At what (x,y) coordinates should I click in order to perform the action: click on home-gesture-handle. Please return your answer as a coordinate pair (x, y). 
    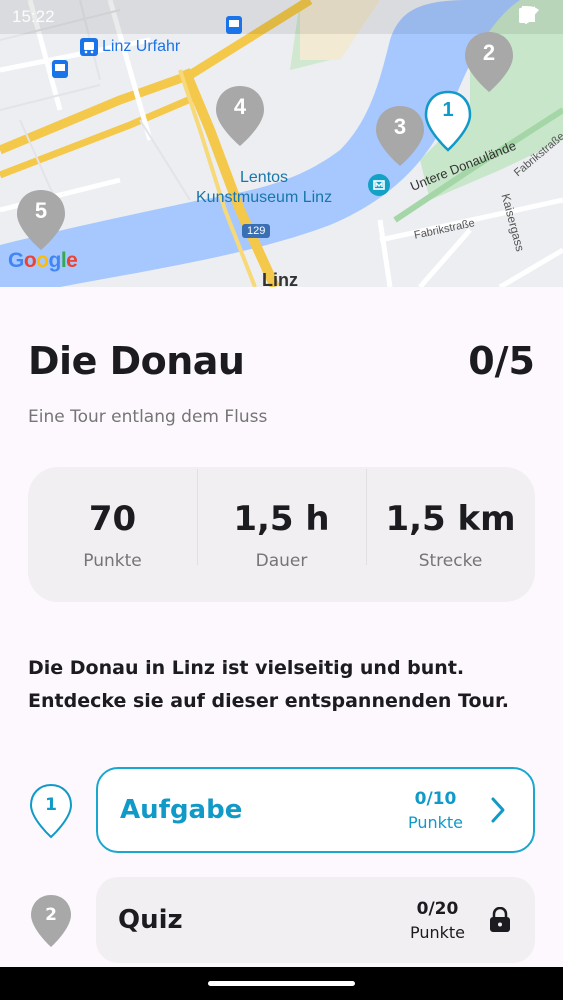
    Looking at the image, I should click on (281, 983).